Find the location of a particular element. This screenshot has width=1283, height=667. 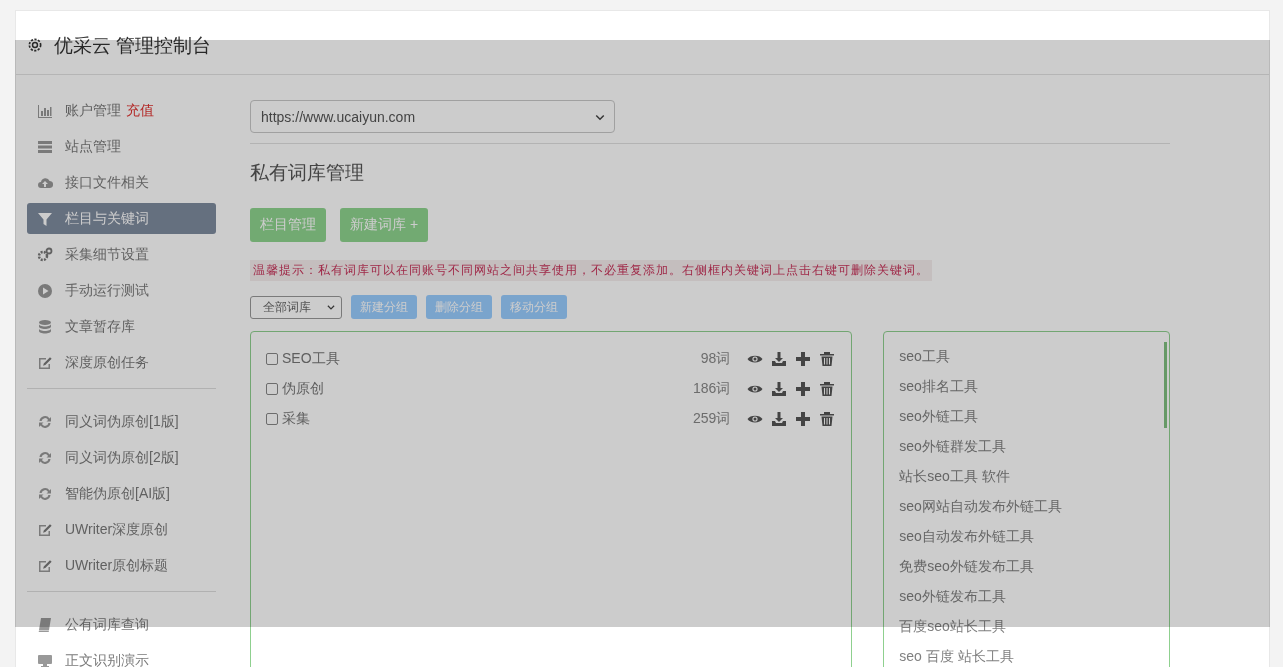

keyword-item: seo 百度 站长工具 is located at coordinates (1034, 656).